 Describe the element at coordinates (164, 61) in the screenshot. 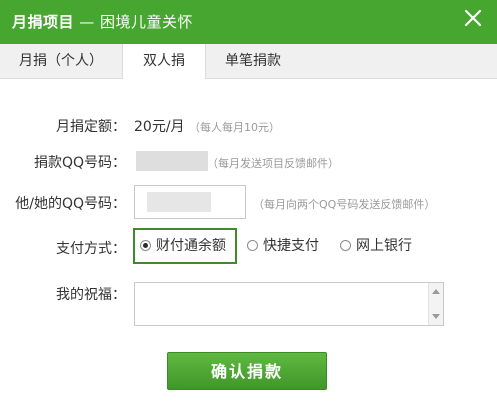

I see `tab-double-donation: 双人捐` at that location.